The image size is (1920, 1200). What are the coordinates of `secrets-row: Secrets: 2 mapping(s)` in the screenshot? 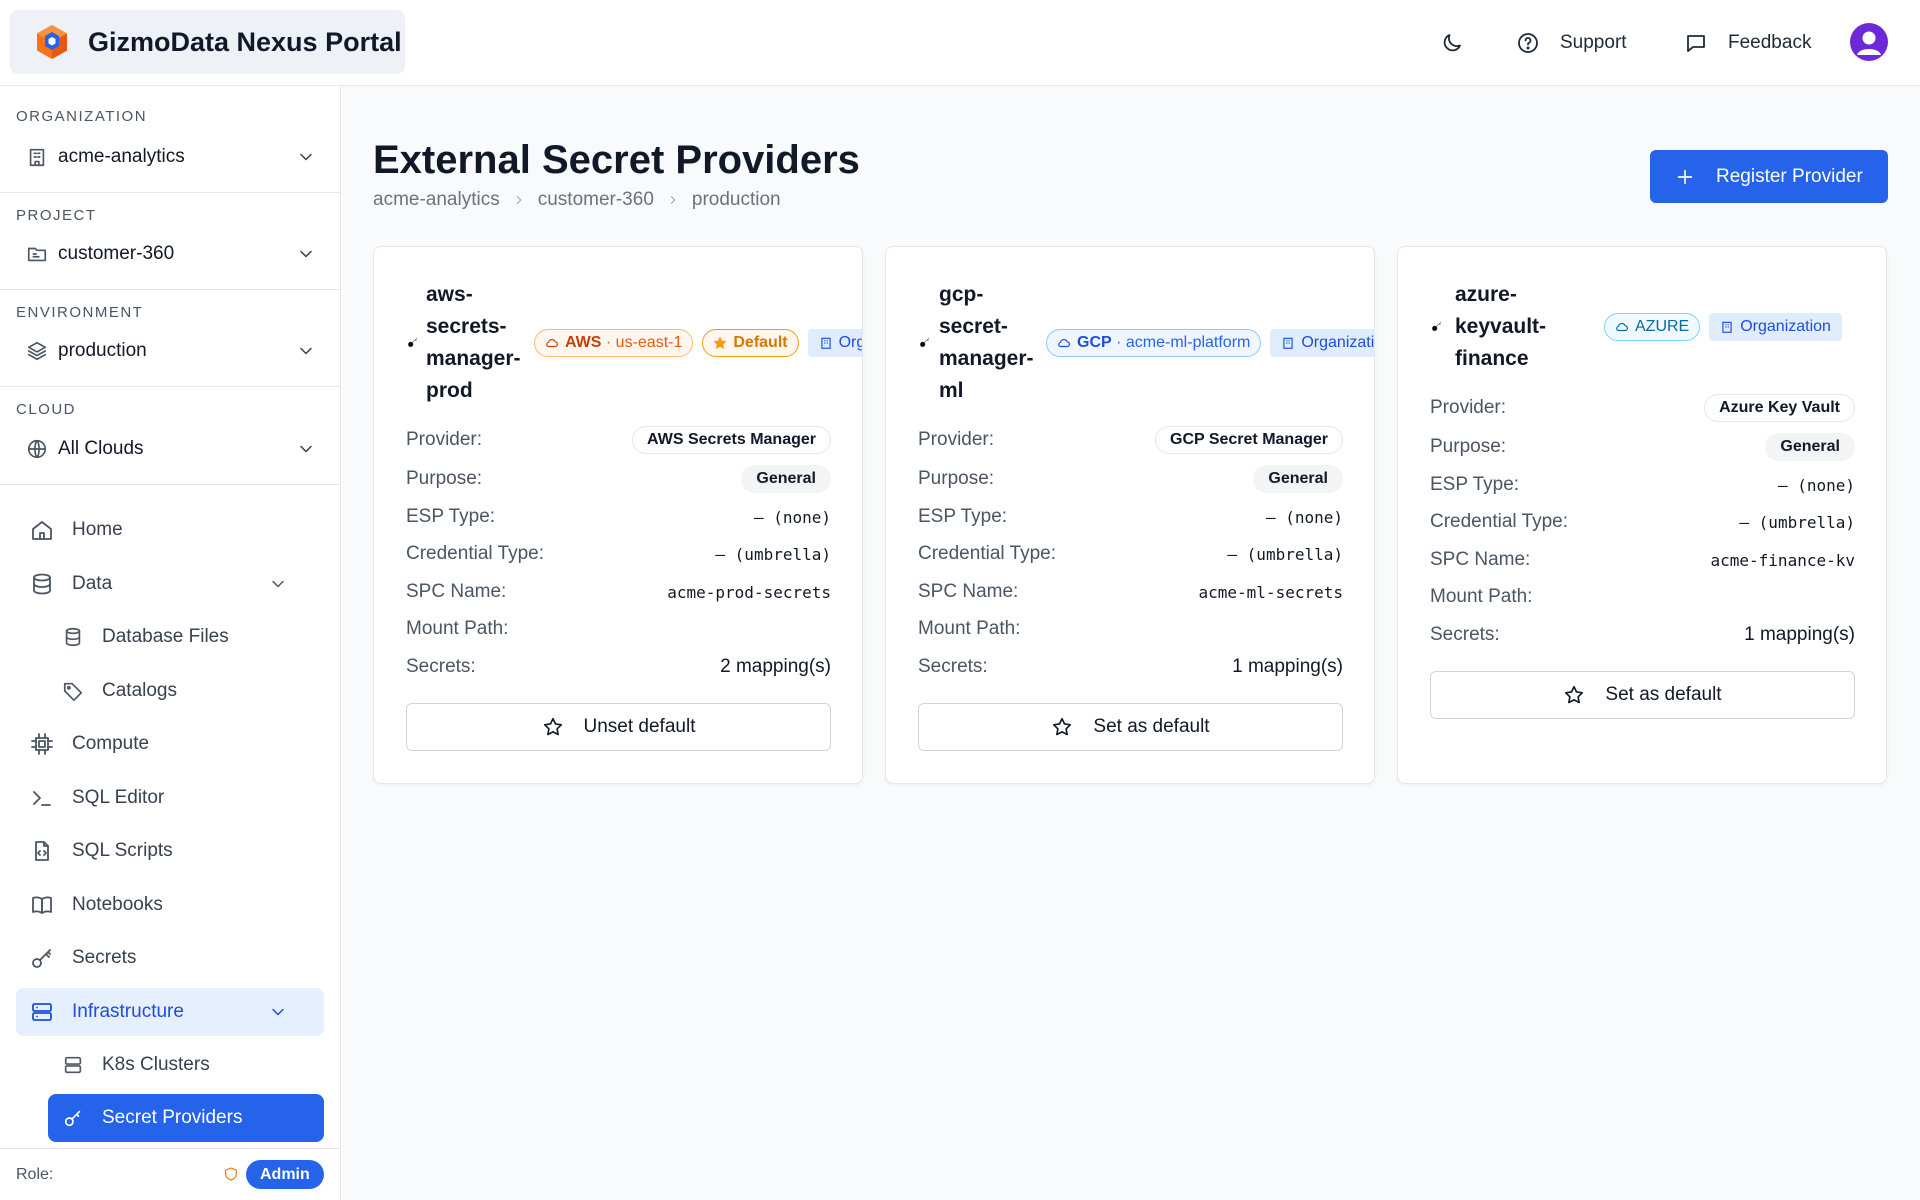 It's located at (618, 666).